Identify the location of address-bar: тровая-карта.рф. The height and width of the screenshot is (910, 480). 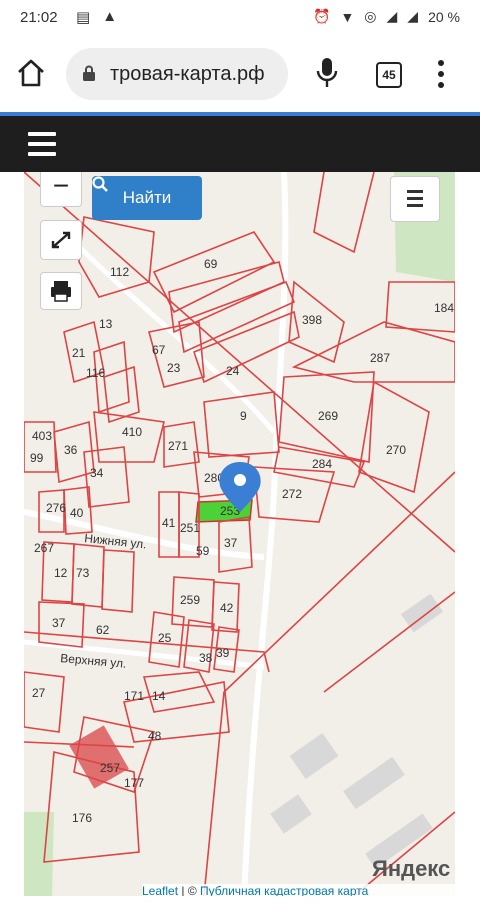
(177, 74).